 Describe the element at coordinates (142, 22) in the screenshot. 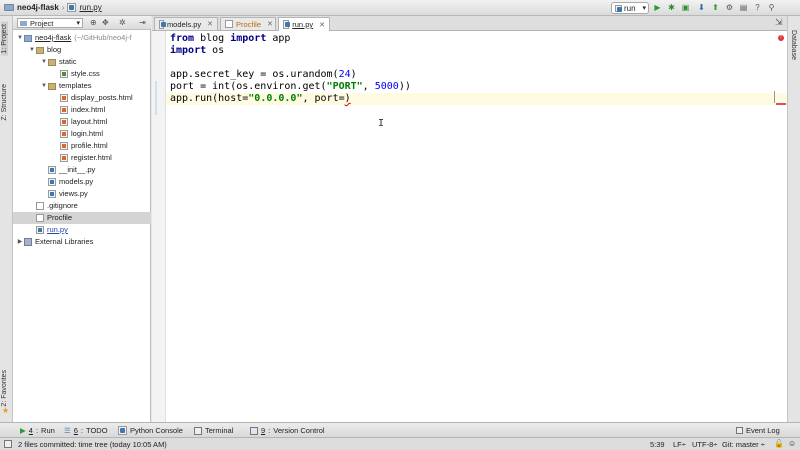

I see `hide-panel-icon: ⇥` at that location.